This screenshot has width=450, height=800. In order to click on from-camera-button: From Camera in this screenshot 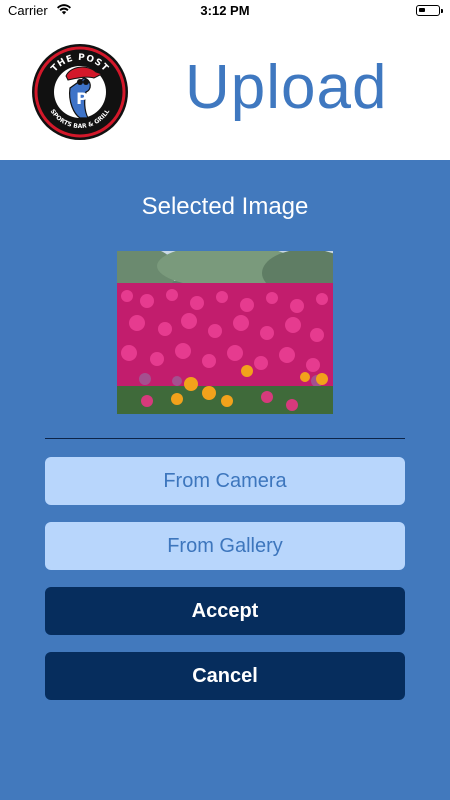, I will do `click(225, 481)`.